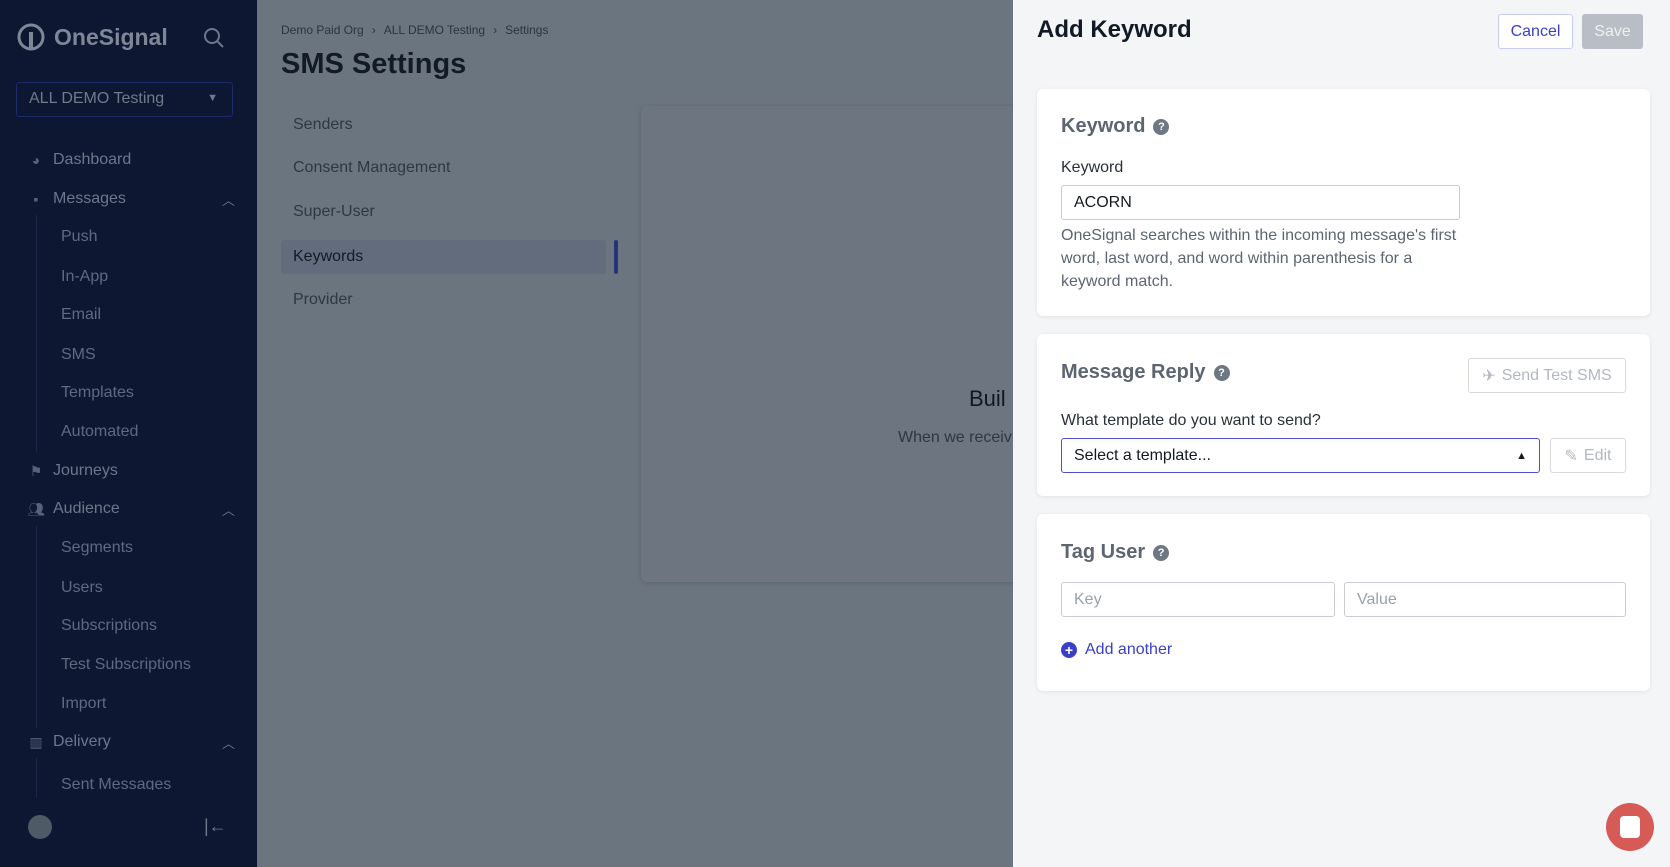 The width and height of the screenshot is (1670, 867). What do you see at coordinates (214, 38) in the screenshot?
I see `search-icon` at bounding box center [214, 38].